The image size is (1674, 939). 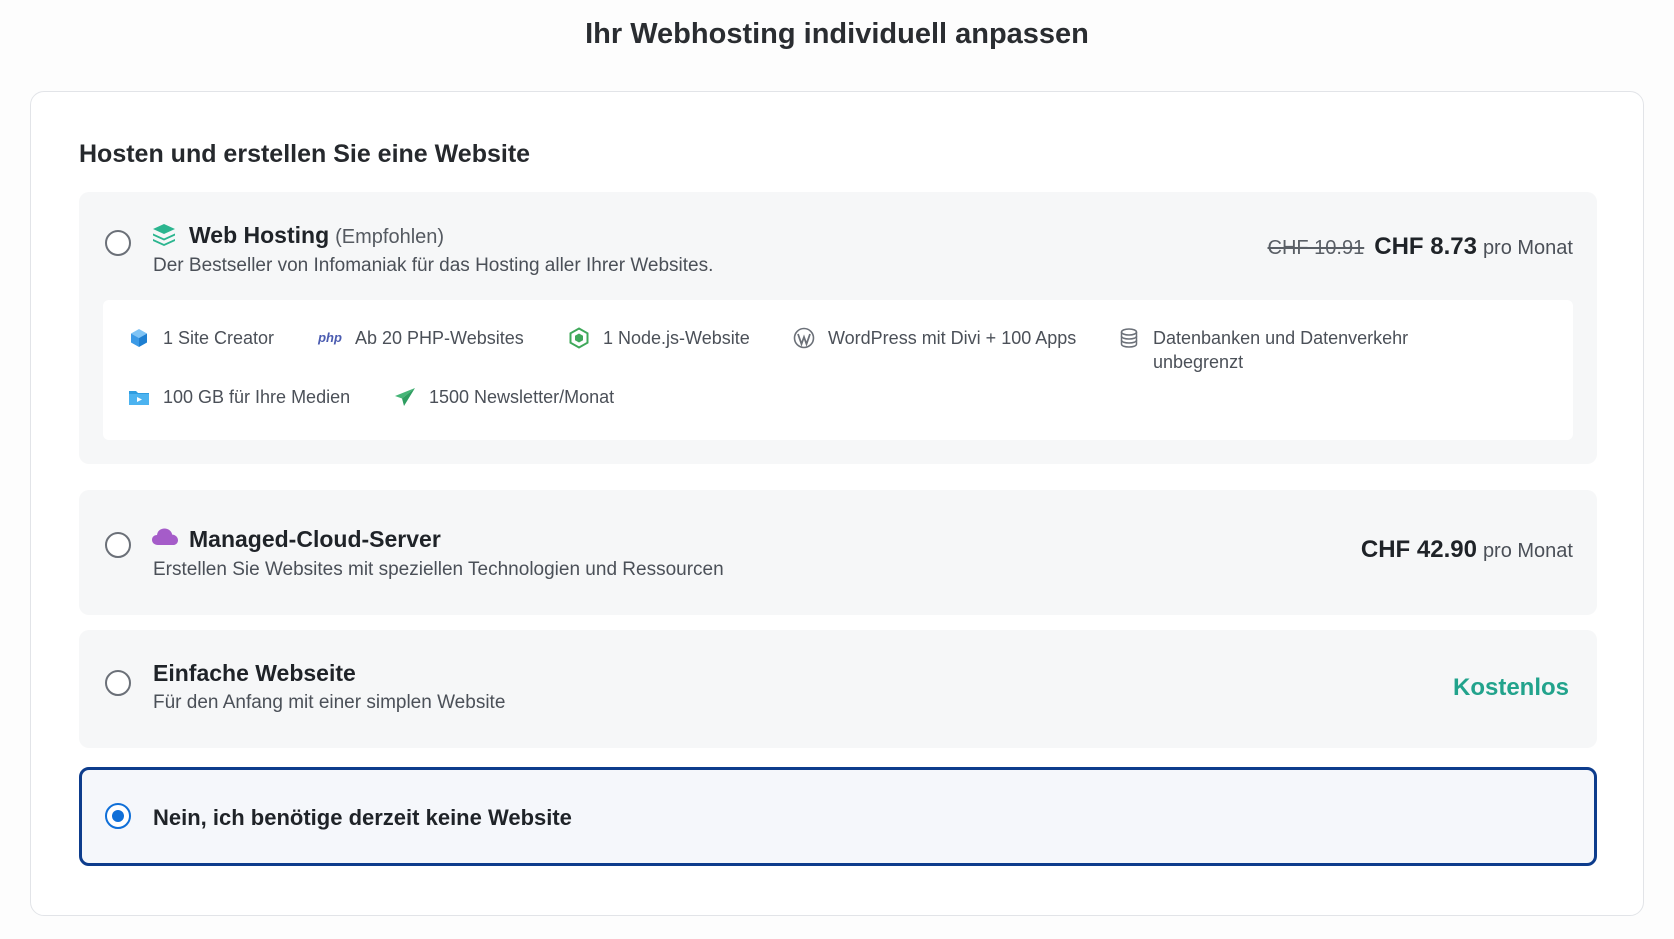 What do you see at coordinates (405, 397) in the screenshot?
I see `paper-plane-icon` at bounding box center [405, 397].